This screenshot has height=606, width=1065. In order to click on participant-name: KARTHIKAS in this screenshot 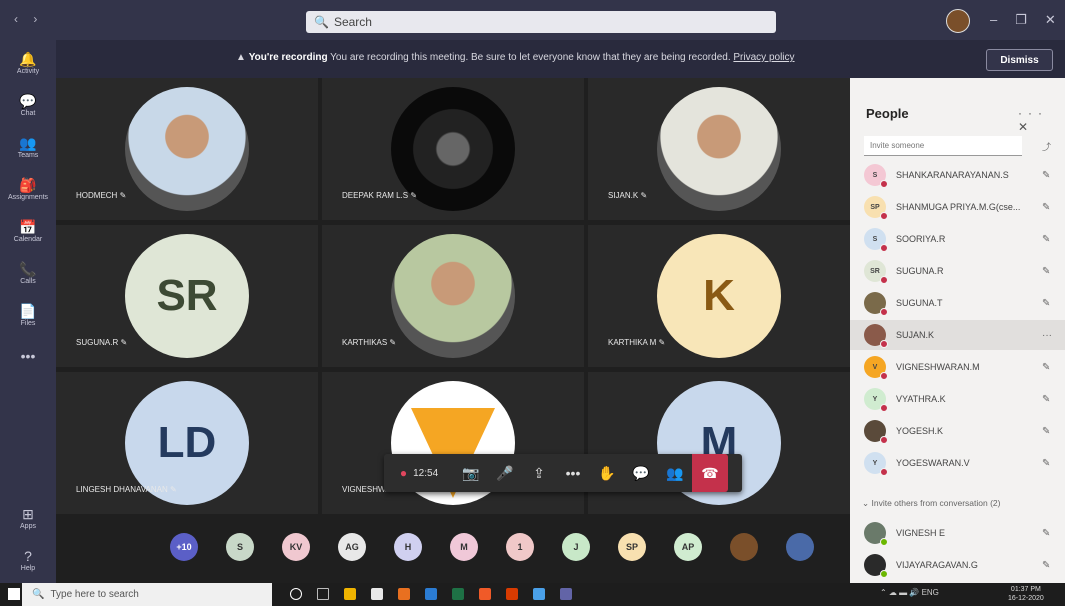, I will do `click(365, 342)`.